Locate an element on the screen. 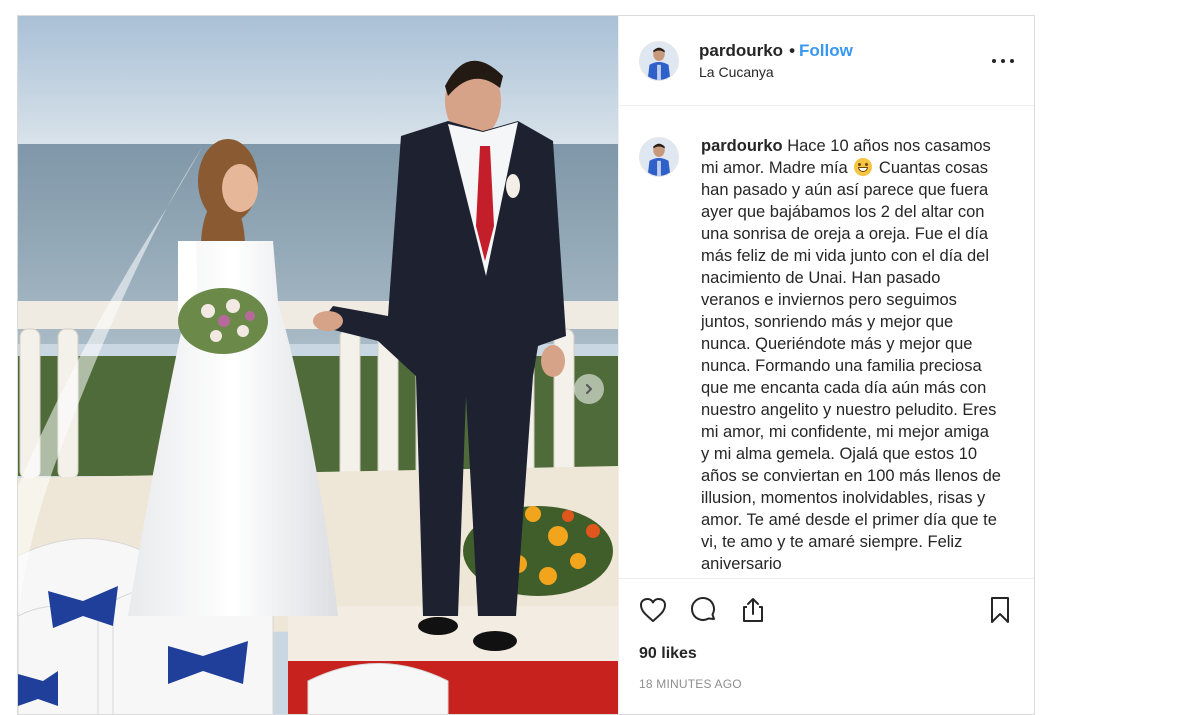  caption-username: pardourko is located at coordinates (742, 146).